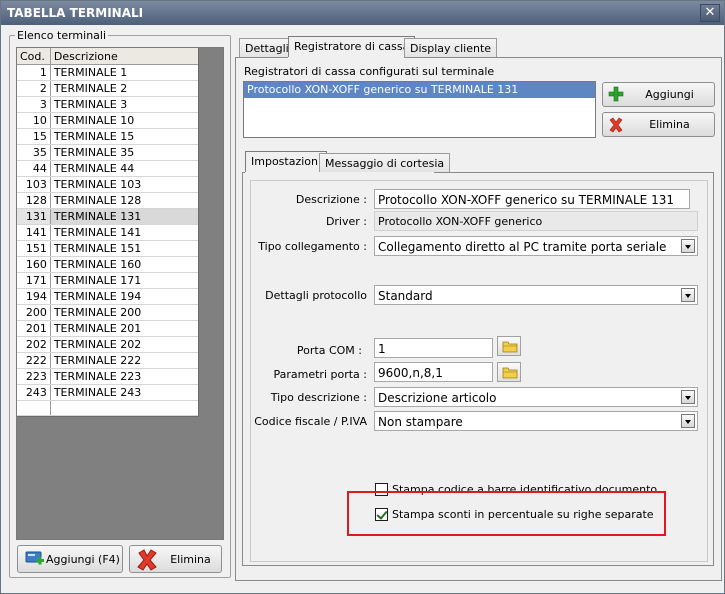 This screenshot has height=594, width=725. I want to click on table-row: 1 TERMINALE 1, so click(107, 73).